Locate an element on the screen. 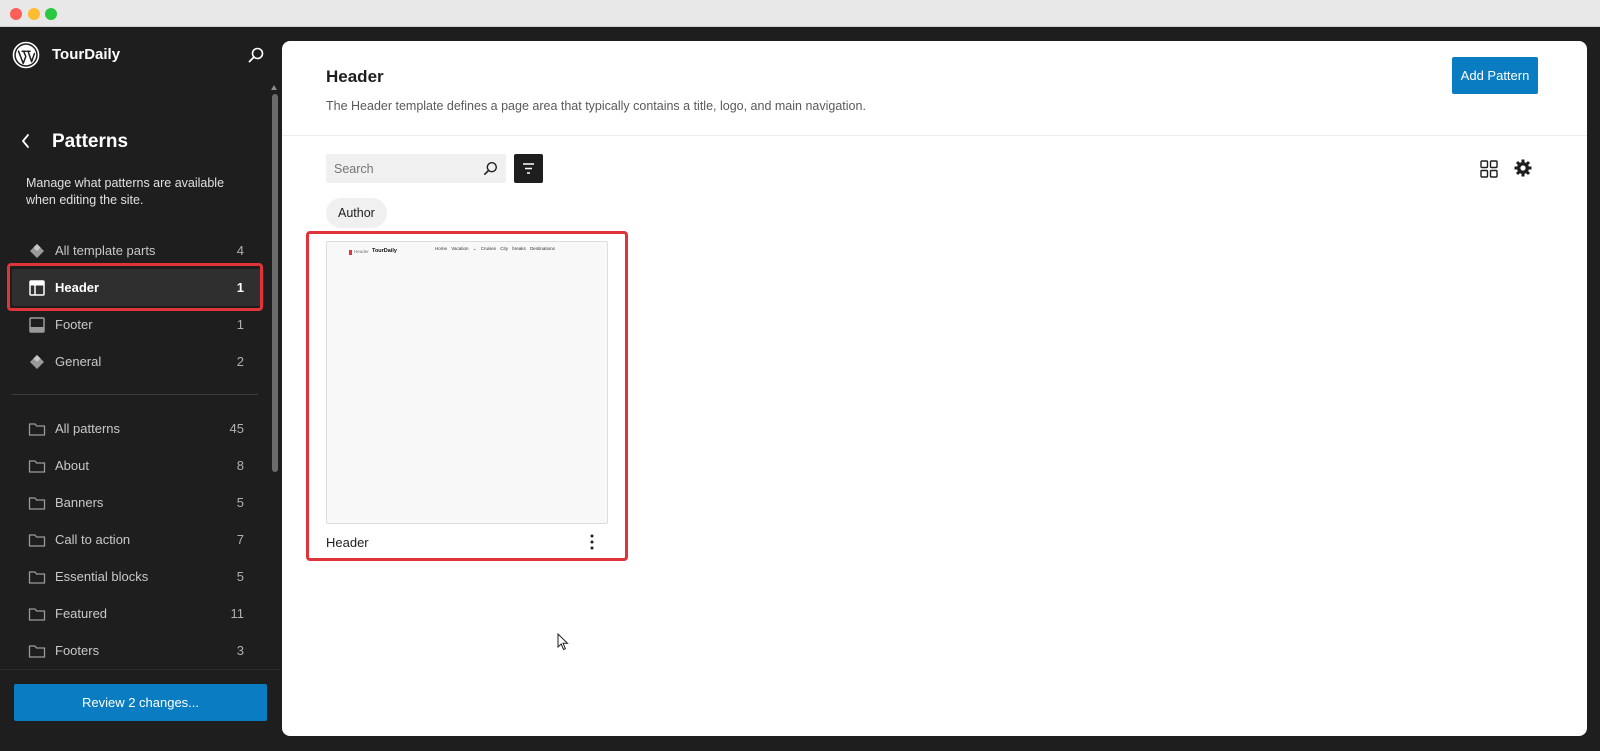  sidebar-item-count: 7 is located at coordinates (240, 539).